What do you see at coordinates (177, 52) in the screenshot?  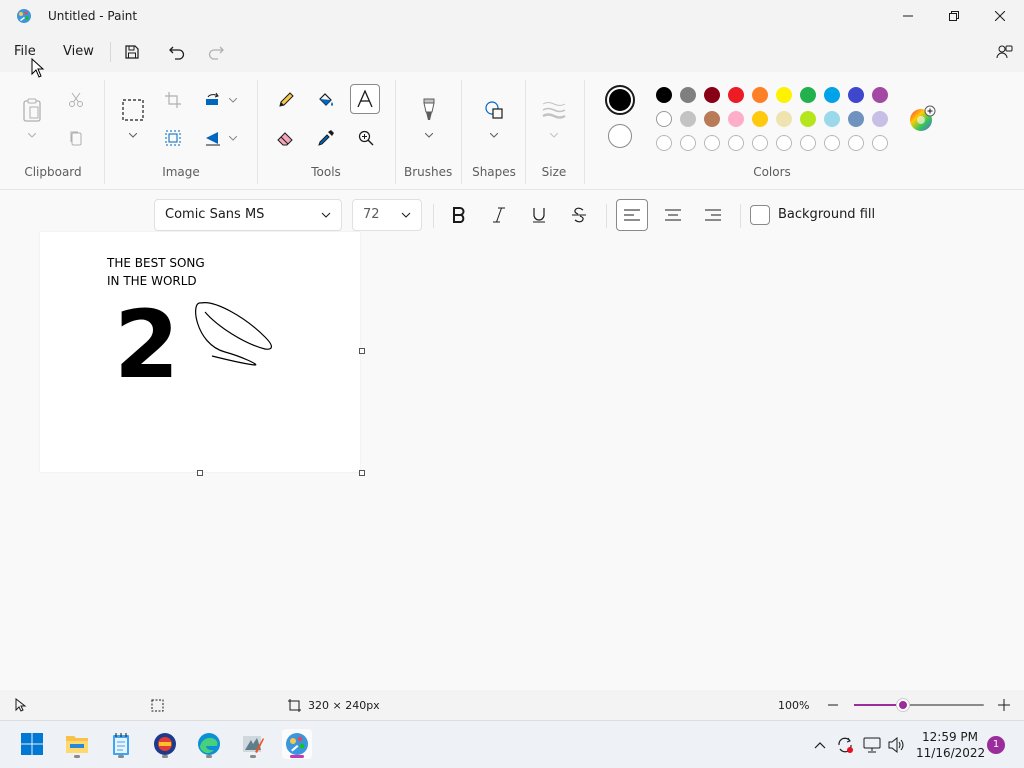 I see `undo-icon` at bounding box center [177, 52].